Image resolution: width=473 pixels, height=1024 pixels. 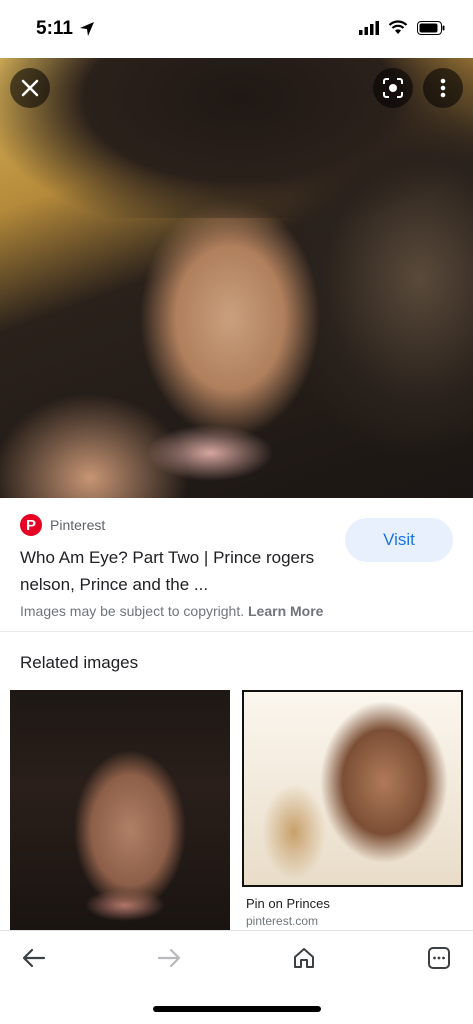 I want to click on status-bar: 5:11, so click(x=236, y=29).